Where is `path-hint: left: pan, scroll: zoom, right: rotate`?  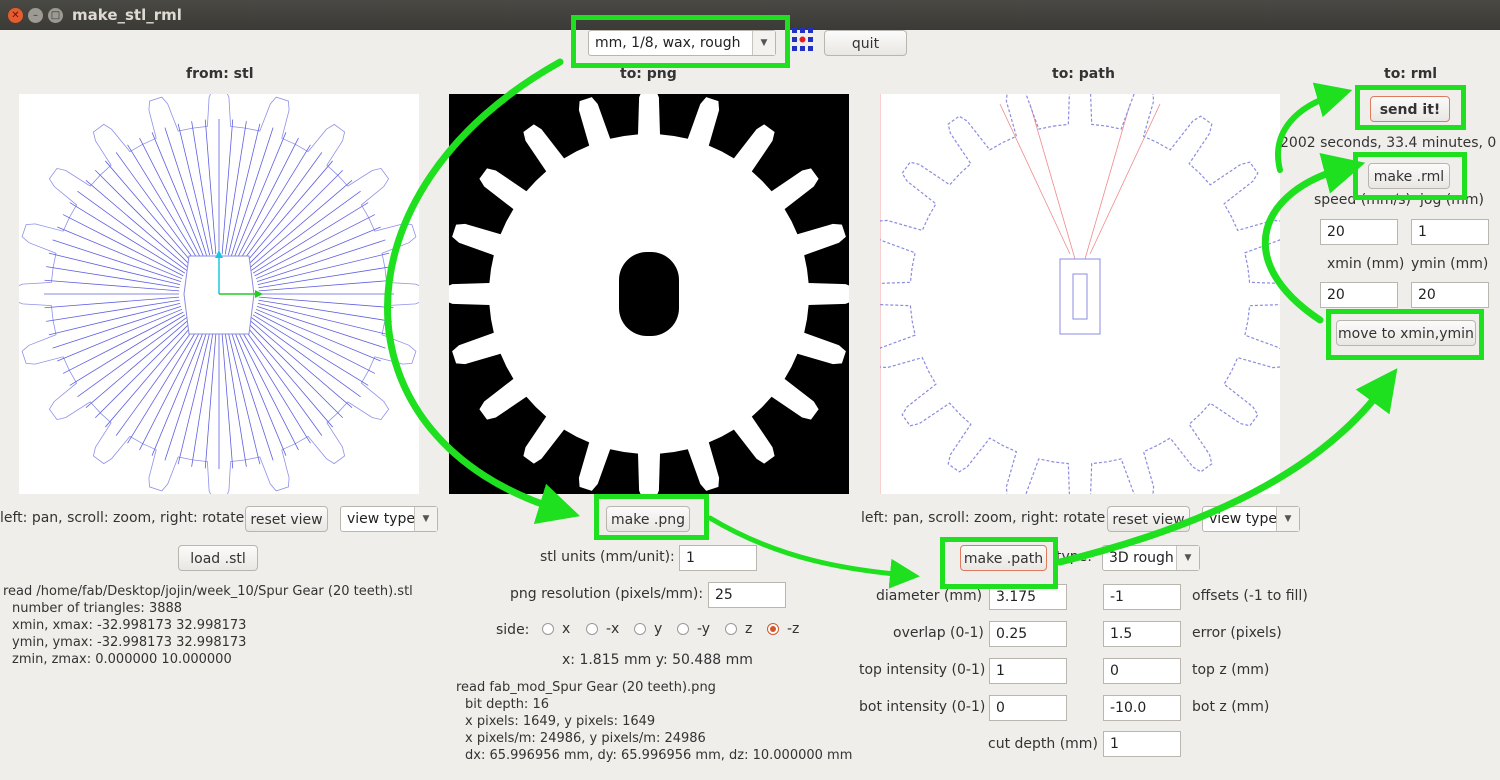
path-hint: left: pan, scroll: zoom, right: rotate is located at coordinates (983, 518).